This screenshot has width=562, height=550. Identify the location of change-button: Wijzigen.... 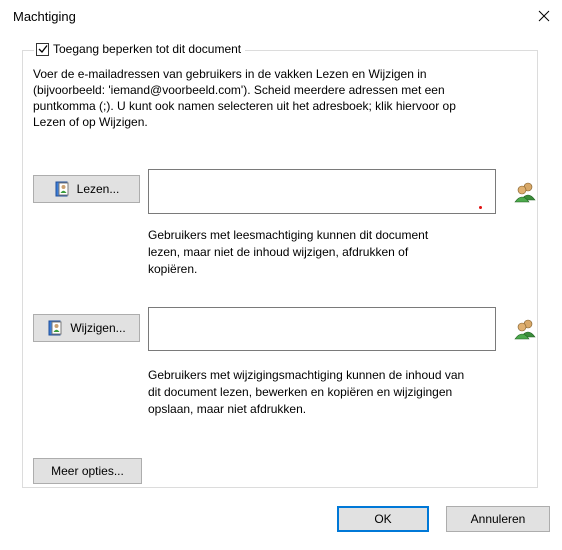
(86, 328).